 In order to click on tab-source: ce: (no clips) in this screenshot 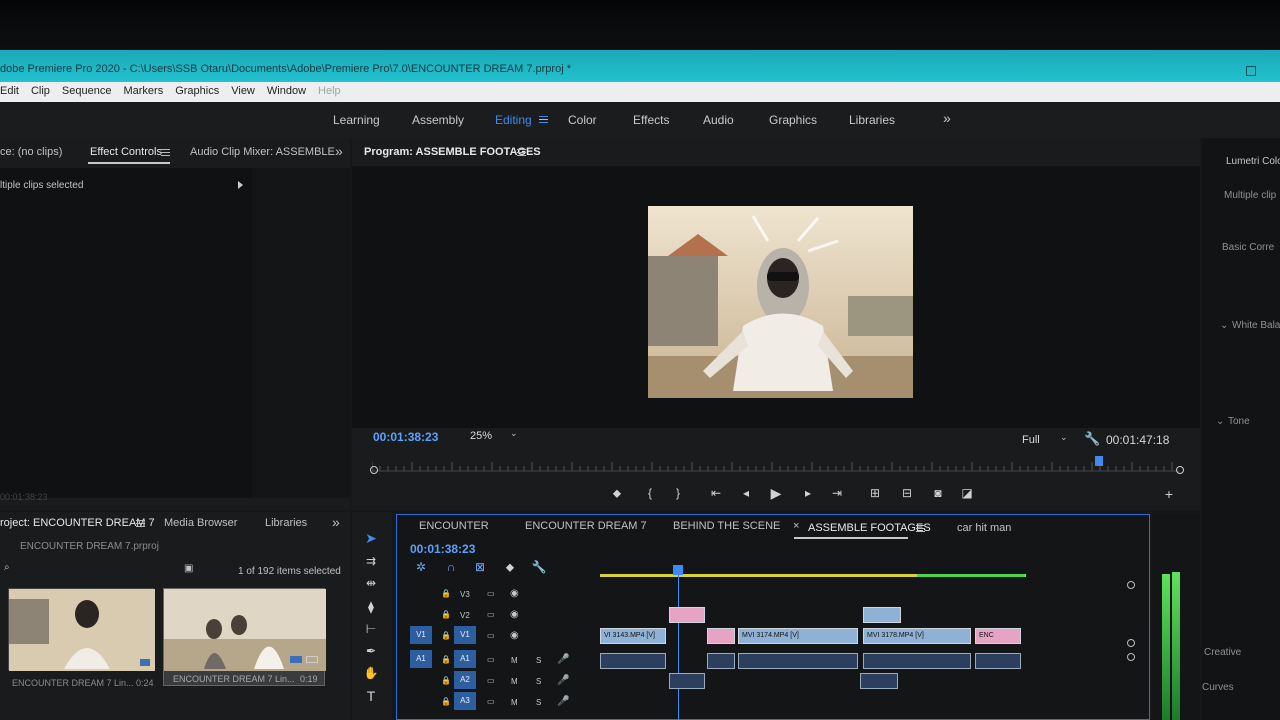, I will do `click(31, 152)`.